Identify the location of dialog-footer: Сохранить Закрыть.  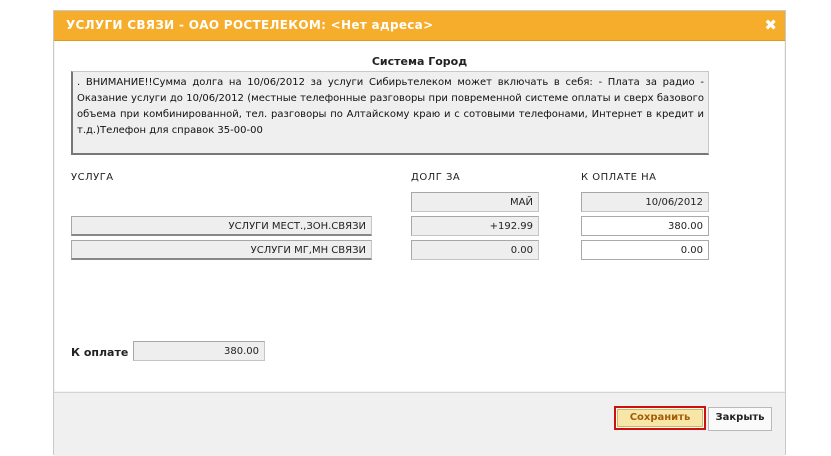
(419, 424).